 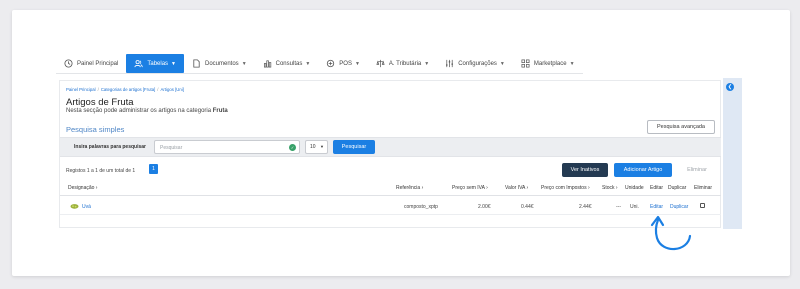 I want to click on col-price-tax: Preço com Impostos ›, so click(x=565, y=188).